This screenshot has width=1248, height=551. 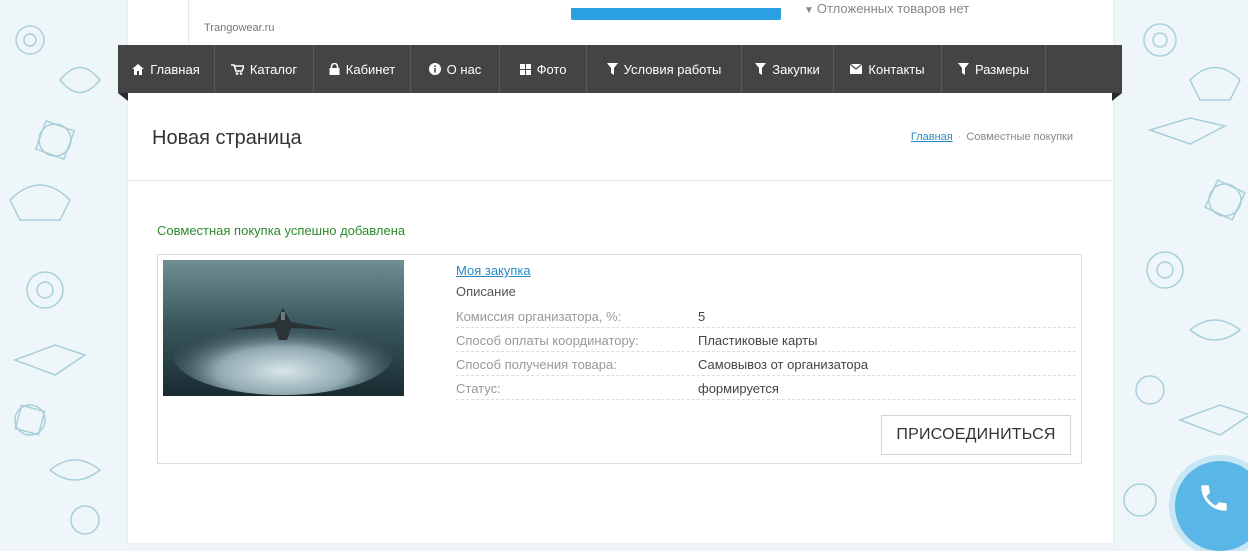 What do you see at coordinates (138, 69) in the screenshot?
I see `home-icon` at bounding box center [138, 69].